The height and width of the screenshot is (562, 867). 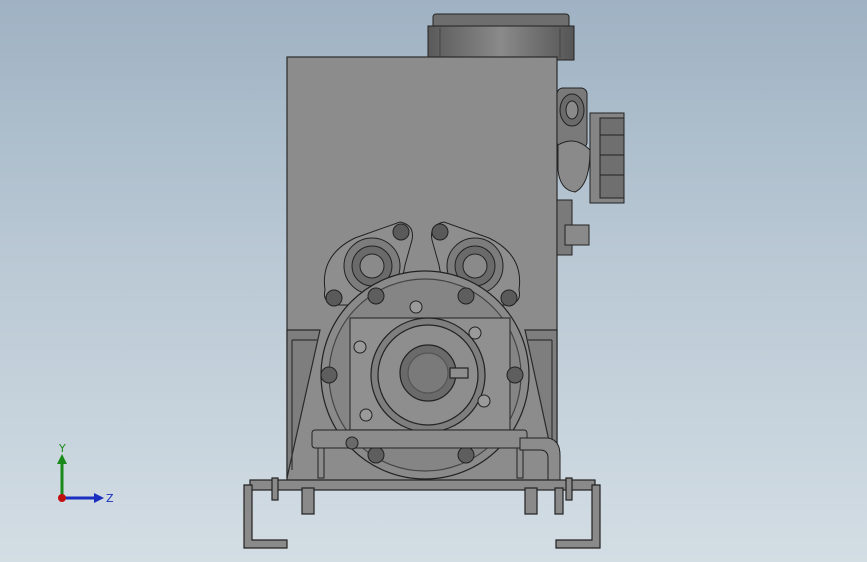 What do you see at coordinates (99, 498) in the screenshot?
I see `z-axis-arrow` at bounding box center [99, 498].